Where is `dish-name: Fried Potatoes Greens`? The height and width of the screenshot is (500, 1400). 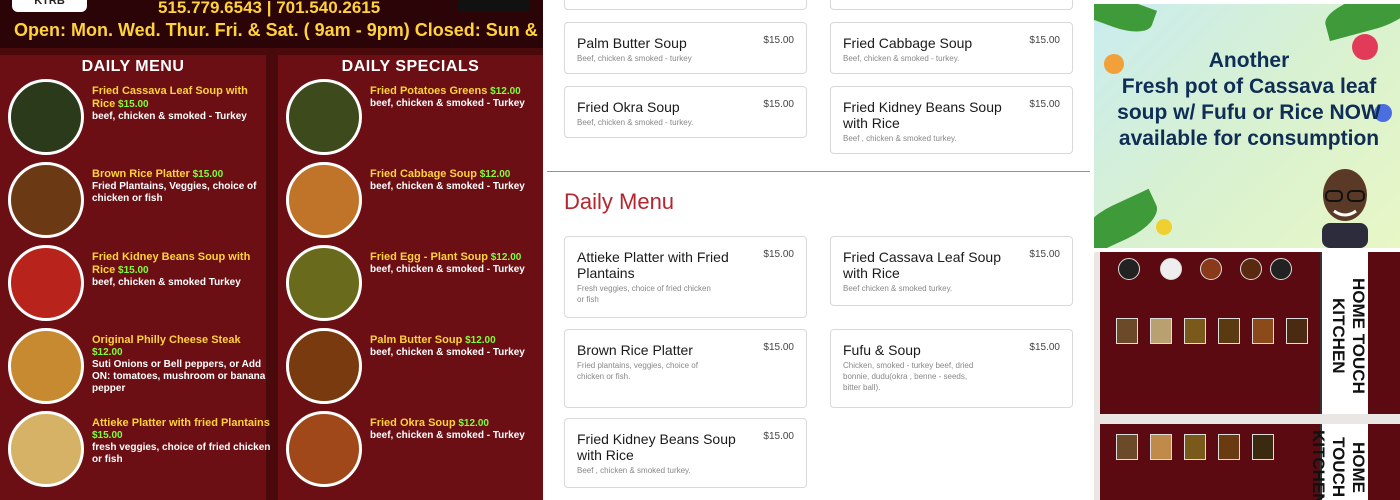 dish-name: Fried Potatoes Greens is located at coordinates (429, 91).